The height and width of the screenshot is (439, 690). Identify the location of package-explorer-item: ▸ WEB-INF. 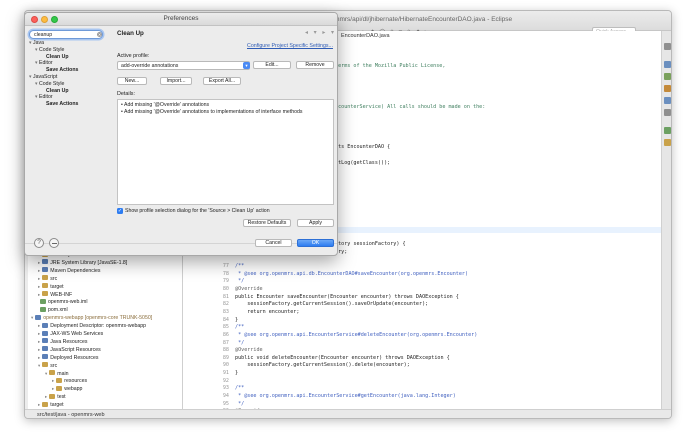
(55, 295).